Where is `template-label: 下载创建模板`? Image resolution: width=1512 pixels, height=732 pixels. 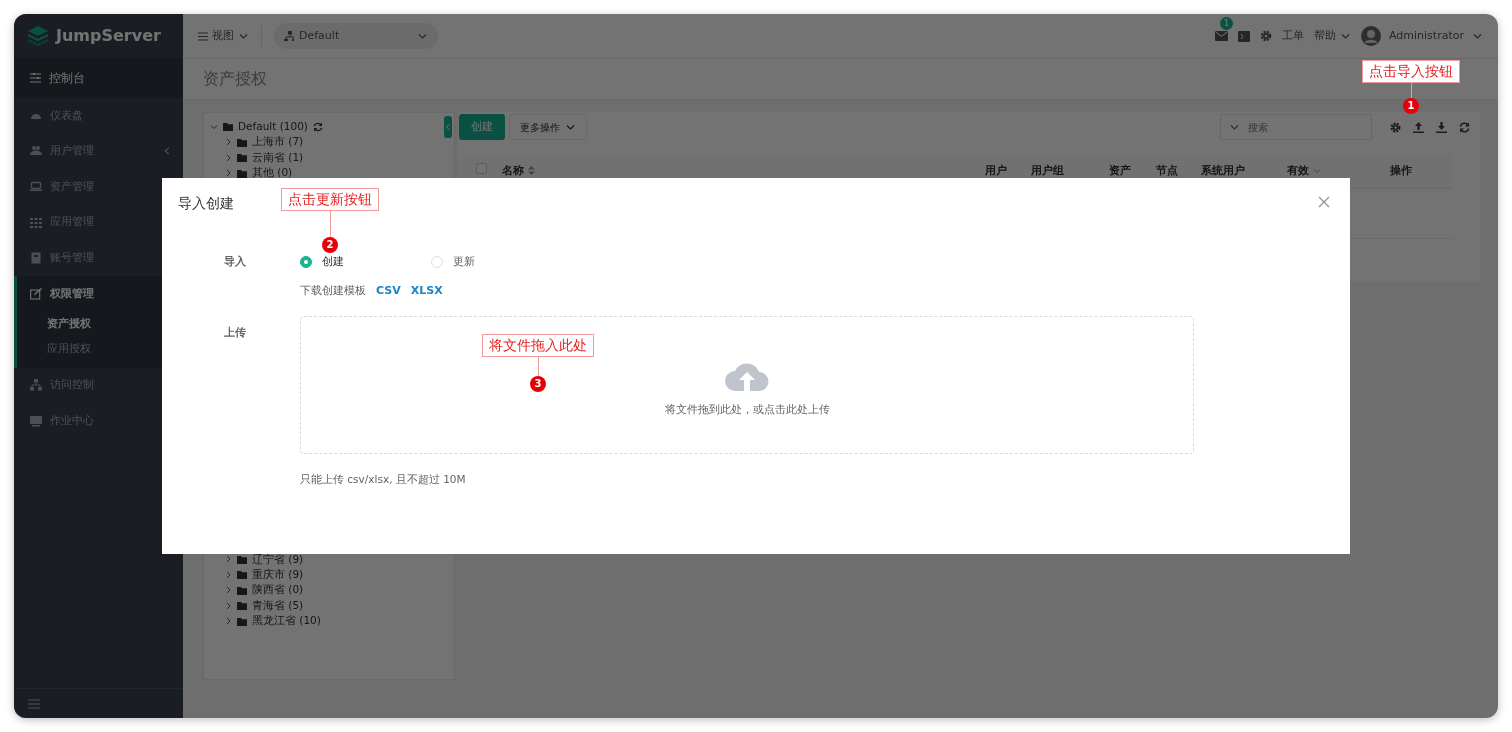 template-label: 下载创建模板 is located at coordinates (333, 291).